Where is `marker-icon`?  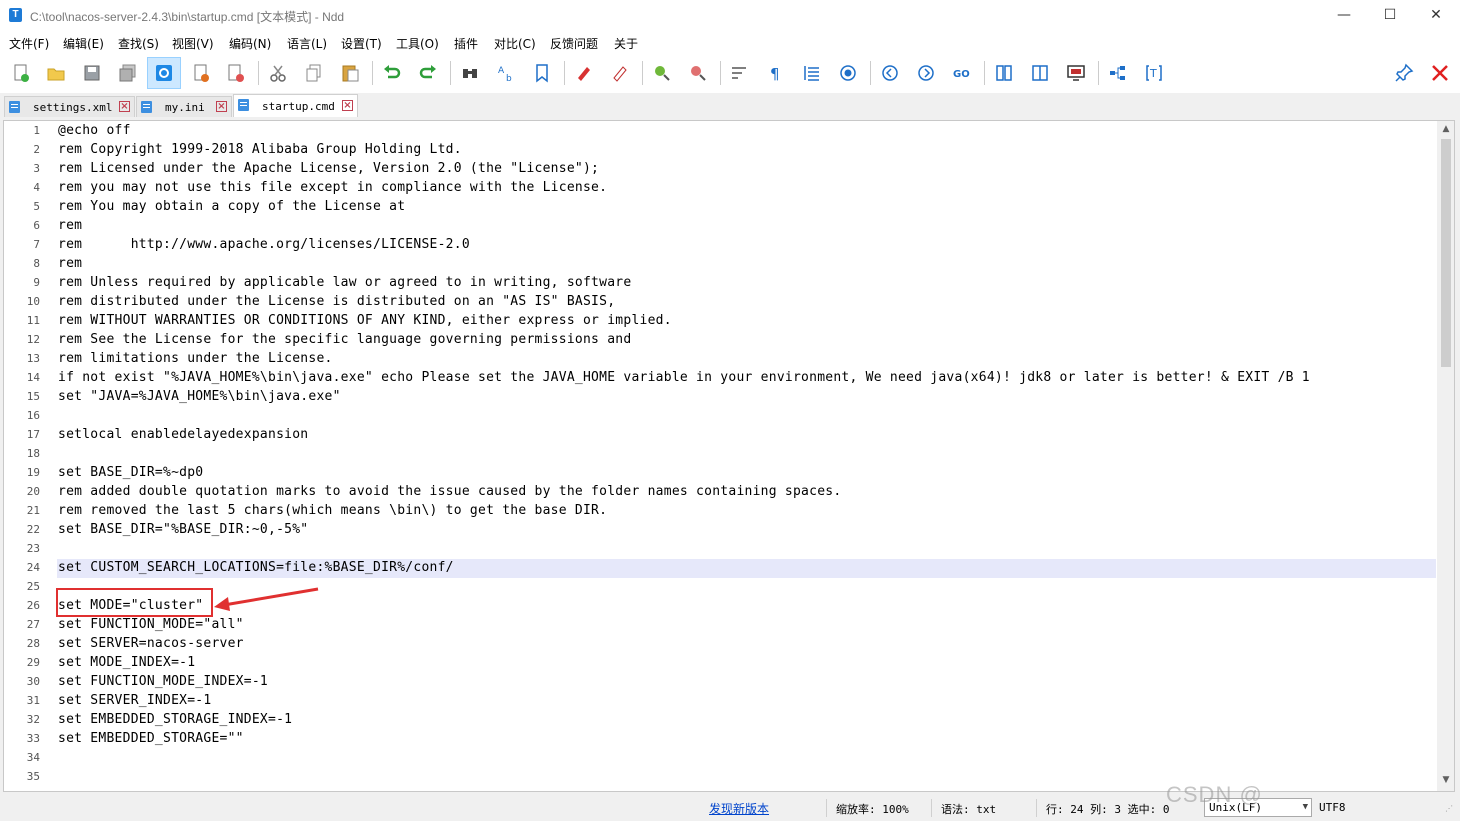 marker-icon is located at coordinates (584, 73).